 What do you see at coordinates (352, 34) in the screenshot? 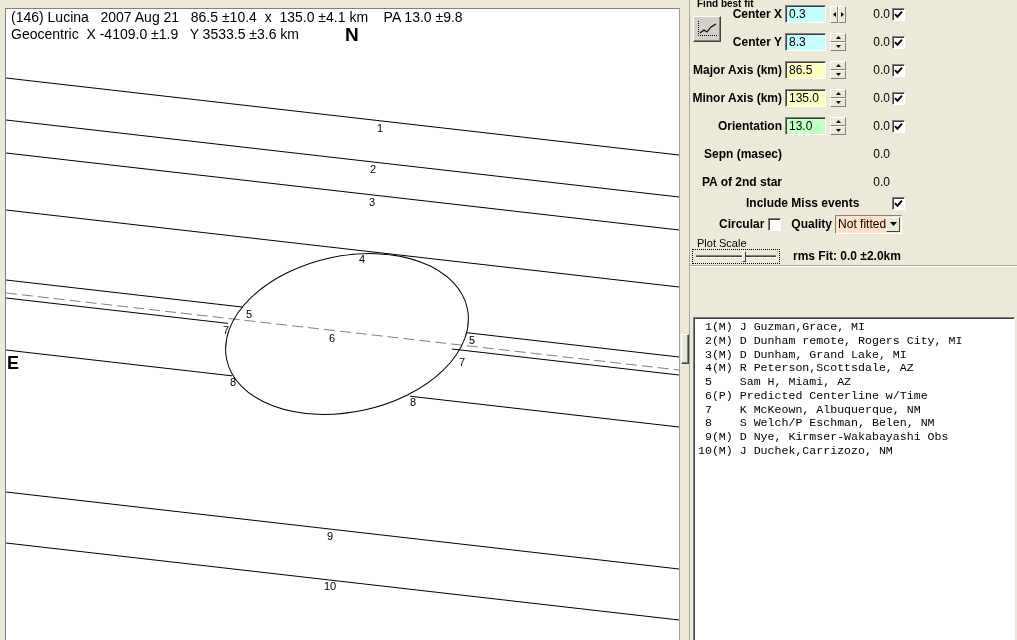
I see `north-label: N` at bounding box center [352, 34].